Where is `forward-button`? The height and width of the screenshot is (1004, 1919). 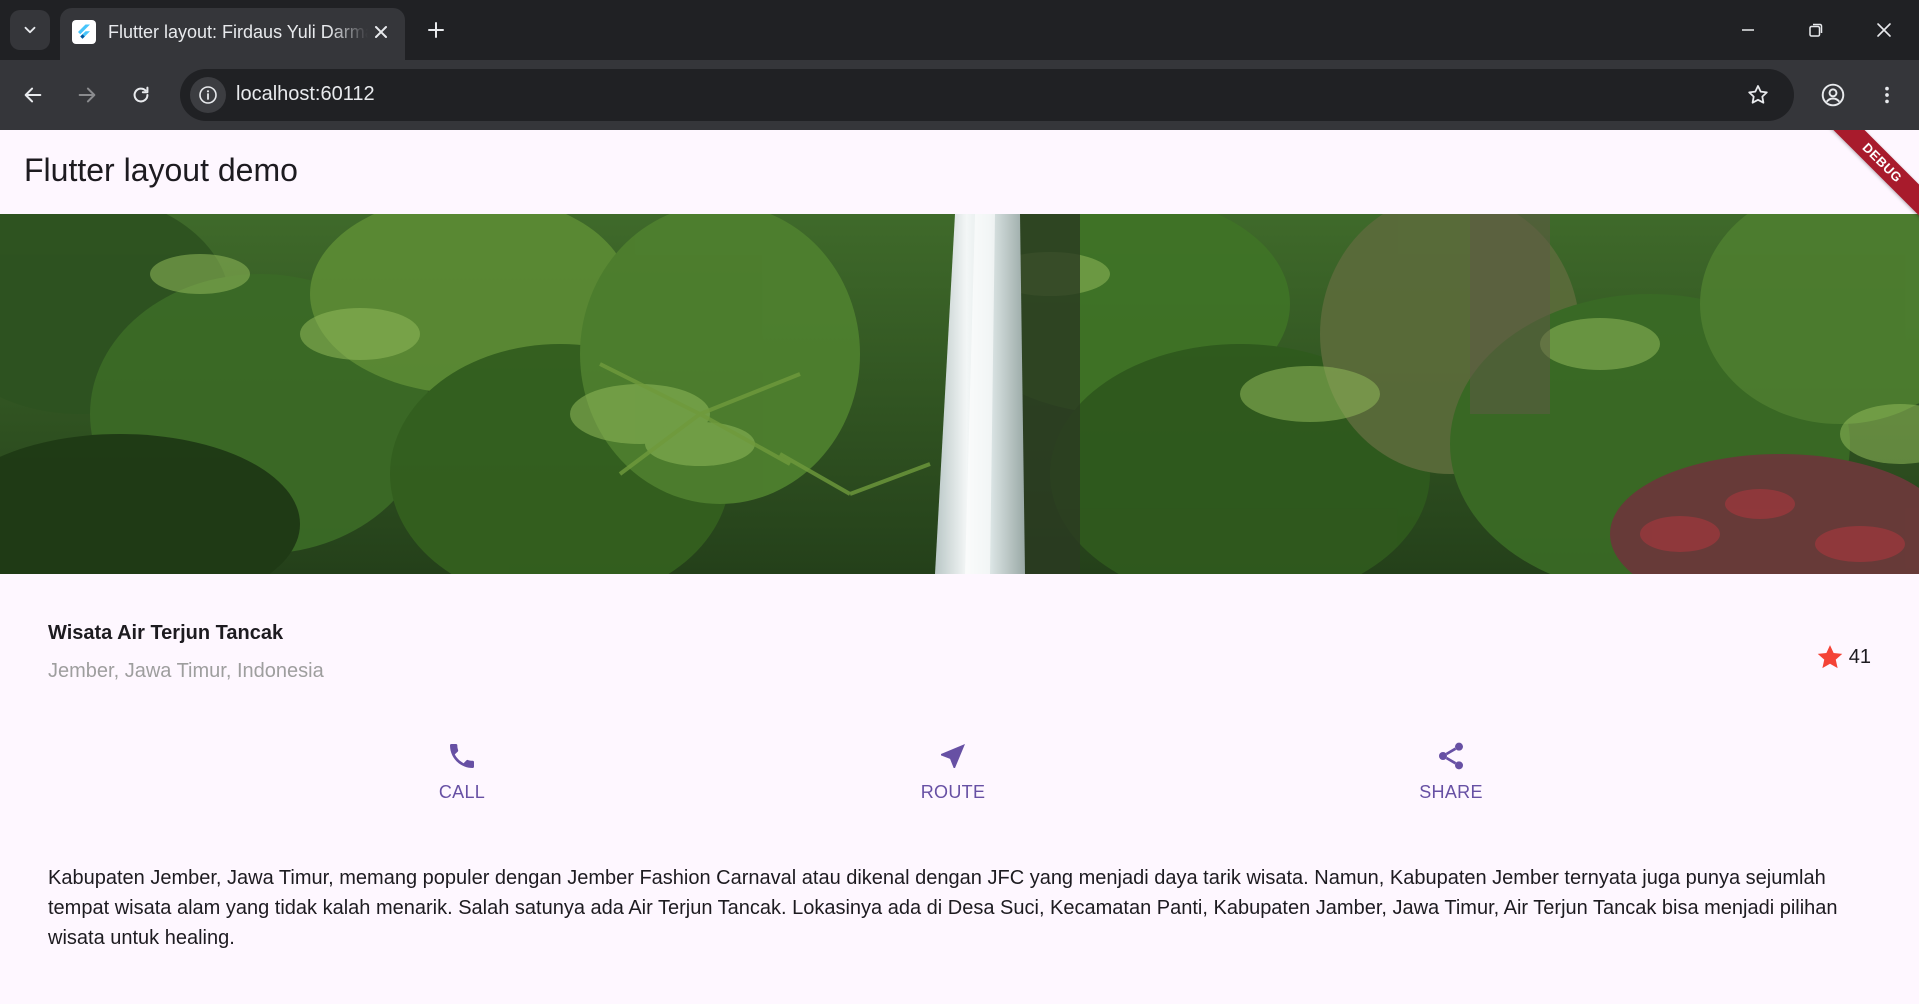 forward-button is located at coordinates (87, 95).